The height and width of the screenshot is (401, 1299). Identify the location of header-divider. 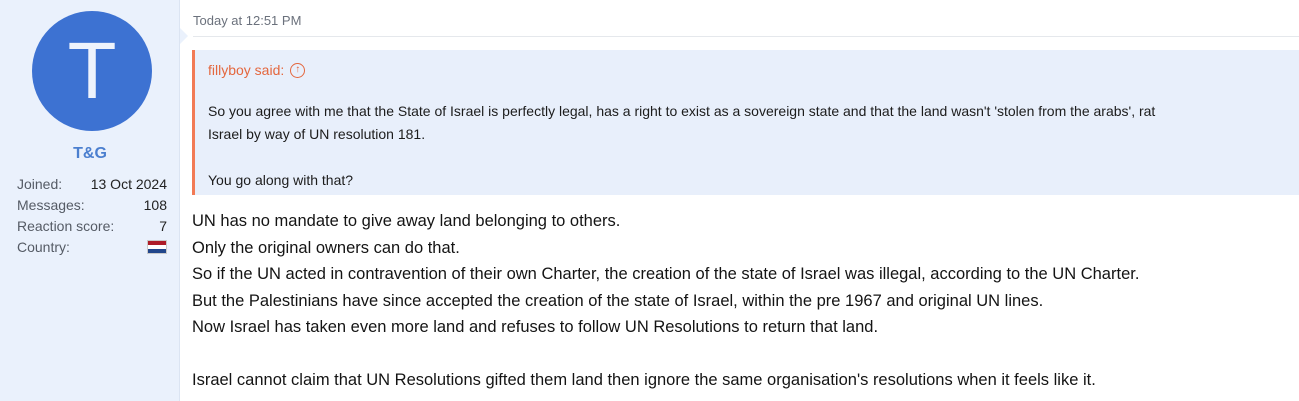
(746, 36).